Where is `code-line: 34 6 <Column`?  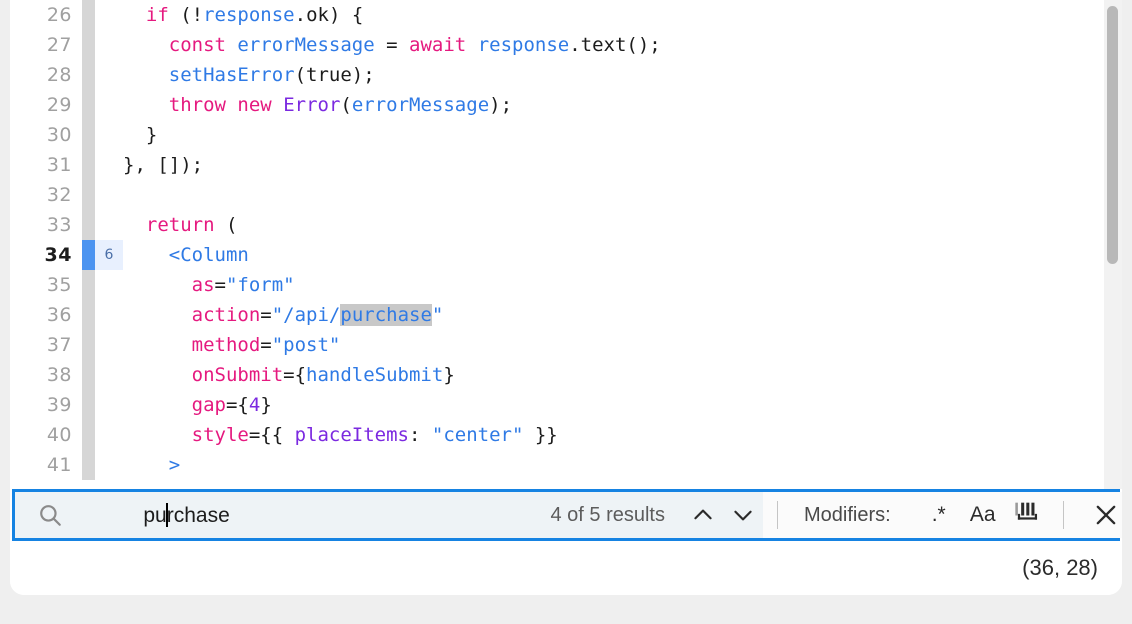 code-line: 34 6 <Column is located at coordinates (566, 255).